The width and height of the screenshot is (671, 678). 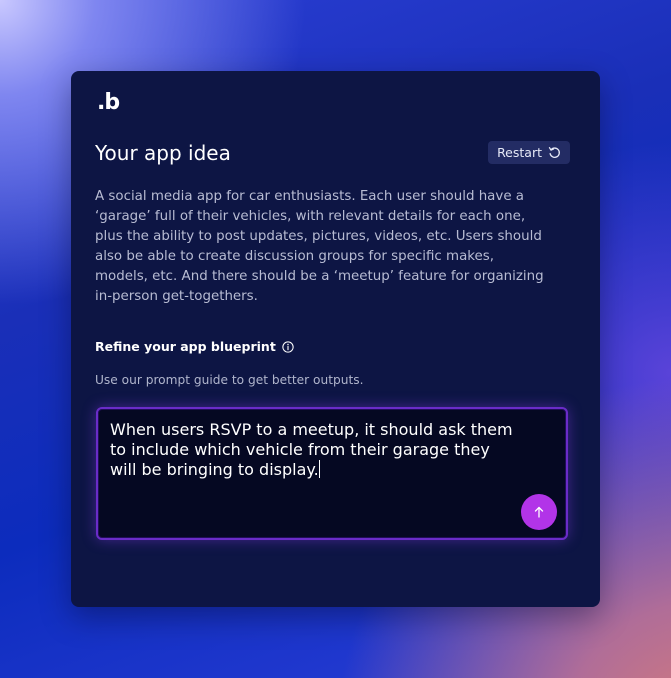 What do you see at coordinates (319, 469) in the screenshot?
I see `text-caret` at bounding box center [319, 469].